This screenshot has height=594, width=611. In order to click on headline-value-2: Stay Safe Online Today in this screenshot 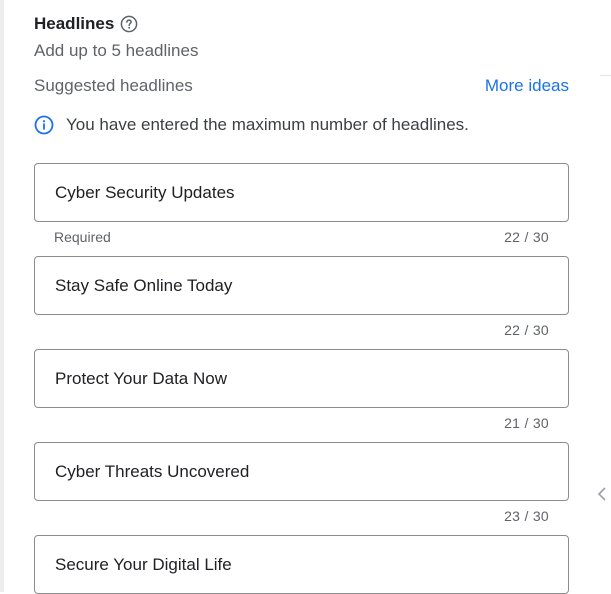, I will do `click(144, 285)`.